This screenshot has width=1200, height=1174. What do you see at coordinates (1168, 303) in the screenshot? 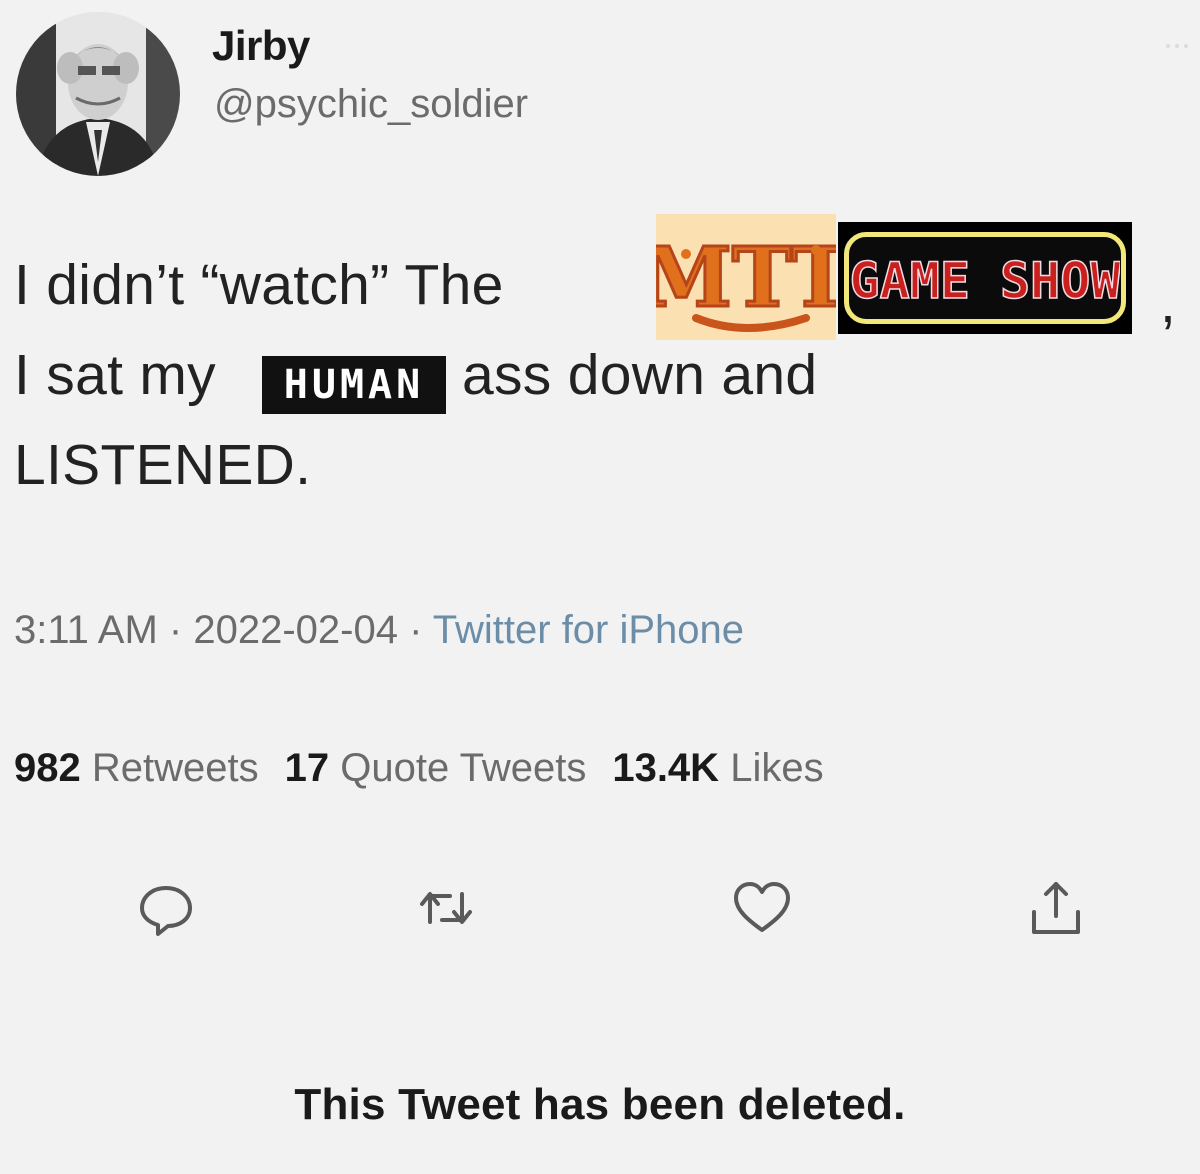
I see `tweet-text-comma: ,` at bounding box center [1168, 303].